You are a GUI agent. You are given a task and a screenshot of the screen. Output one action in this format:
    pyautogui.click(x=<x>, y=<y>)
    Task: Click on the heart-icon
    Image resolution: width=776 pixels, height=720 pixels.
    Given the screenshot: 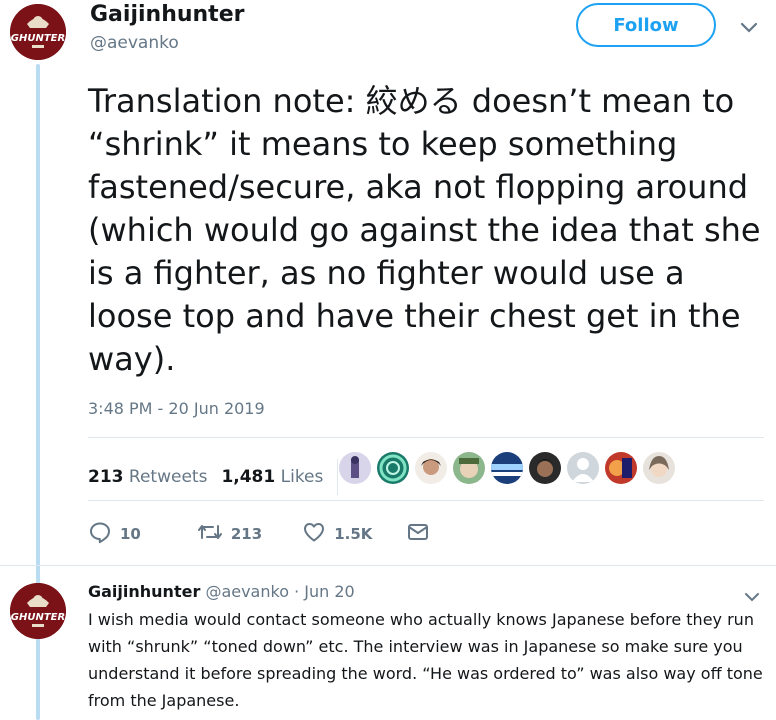 What is the action you would take?
    pyautogui.click(x=314, y=534)
    